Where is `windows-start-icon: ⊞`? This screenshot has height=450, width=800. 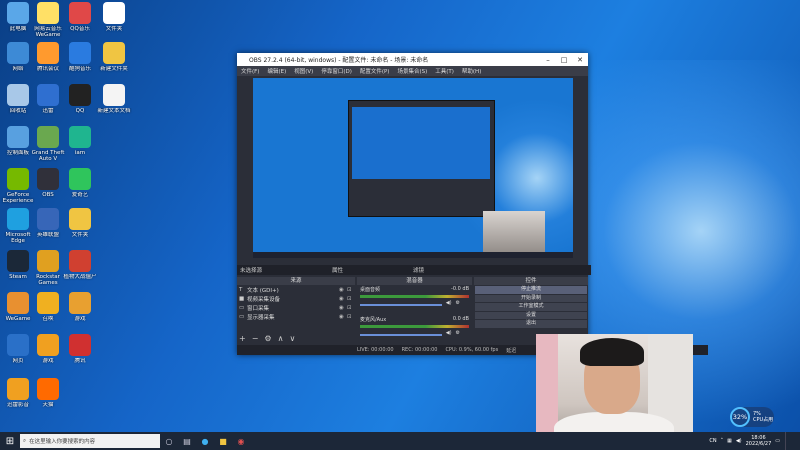 windows-start-icon: ⊞ is located at coordinates (10, 441).